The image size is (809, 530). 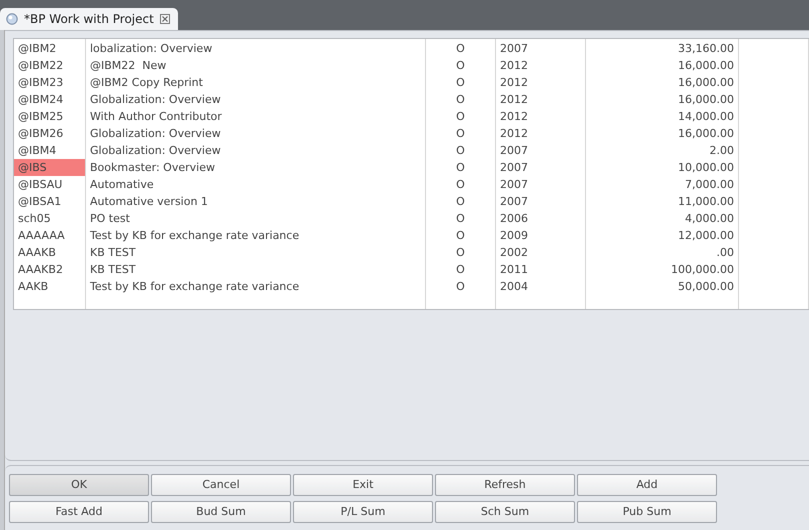 I want to click on table-cell: @IBS, so click(x=49, y=167).